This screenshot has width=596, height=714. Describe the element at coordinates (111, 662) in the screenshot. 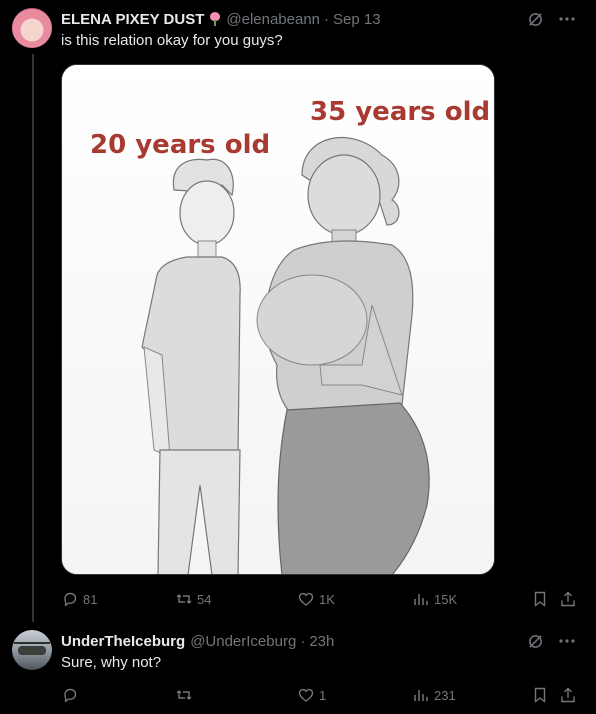

I see `reply-text: Sure, why not?` at that location.